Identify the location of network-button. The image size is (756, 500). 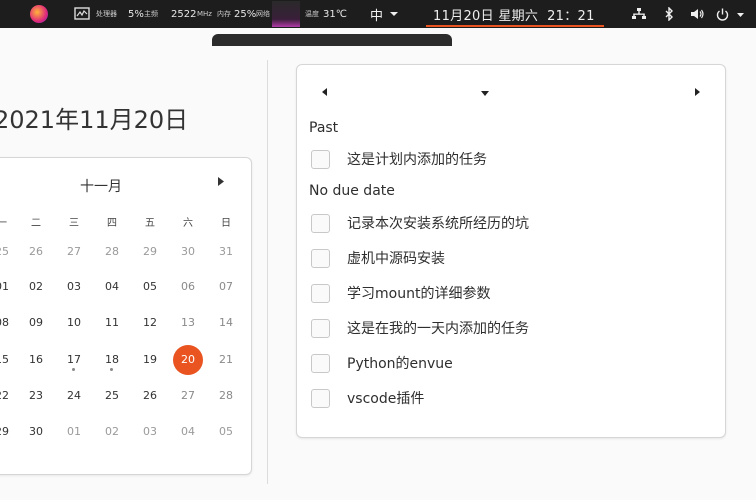
(639, 14).